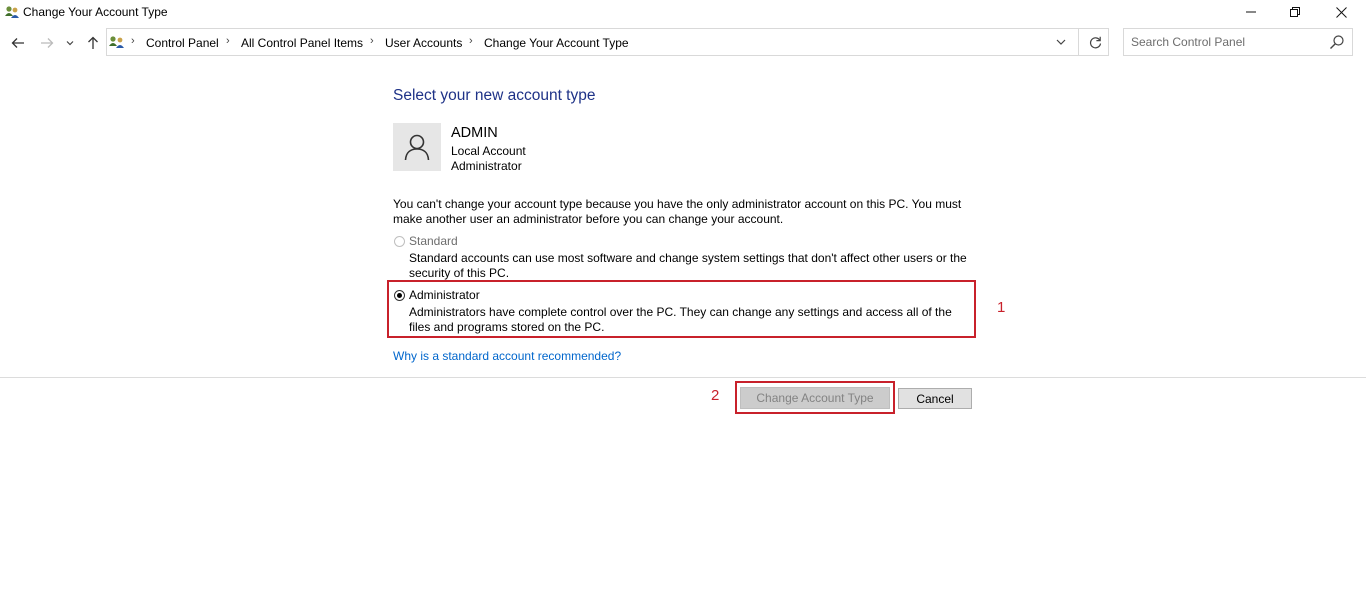  I want to click on restore-icon, so click(1295, 12).